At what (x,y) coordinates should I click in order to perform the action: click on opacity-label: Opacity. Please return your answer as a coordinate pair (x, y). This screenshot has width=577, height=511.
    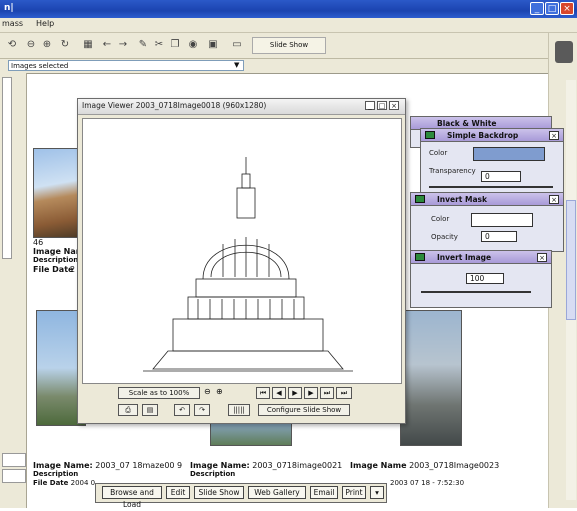
    Looking at the image, I should click on (444, 237).